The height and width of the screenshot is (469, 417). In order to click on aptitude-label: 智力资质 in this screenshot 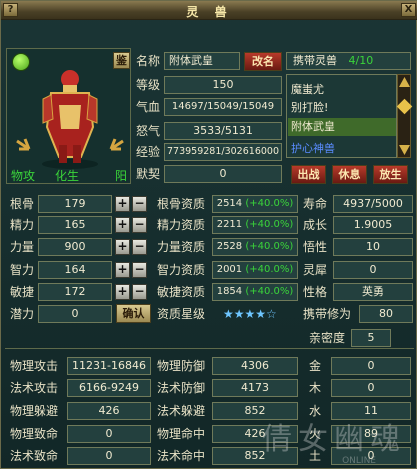, I will do `click(181, 270)`.